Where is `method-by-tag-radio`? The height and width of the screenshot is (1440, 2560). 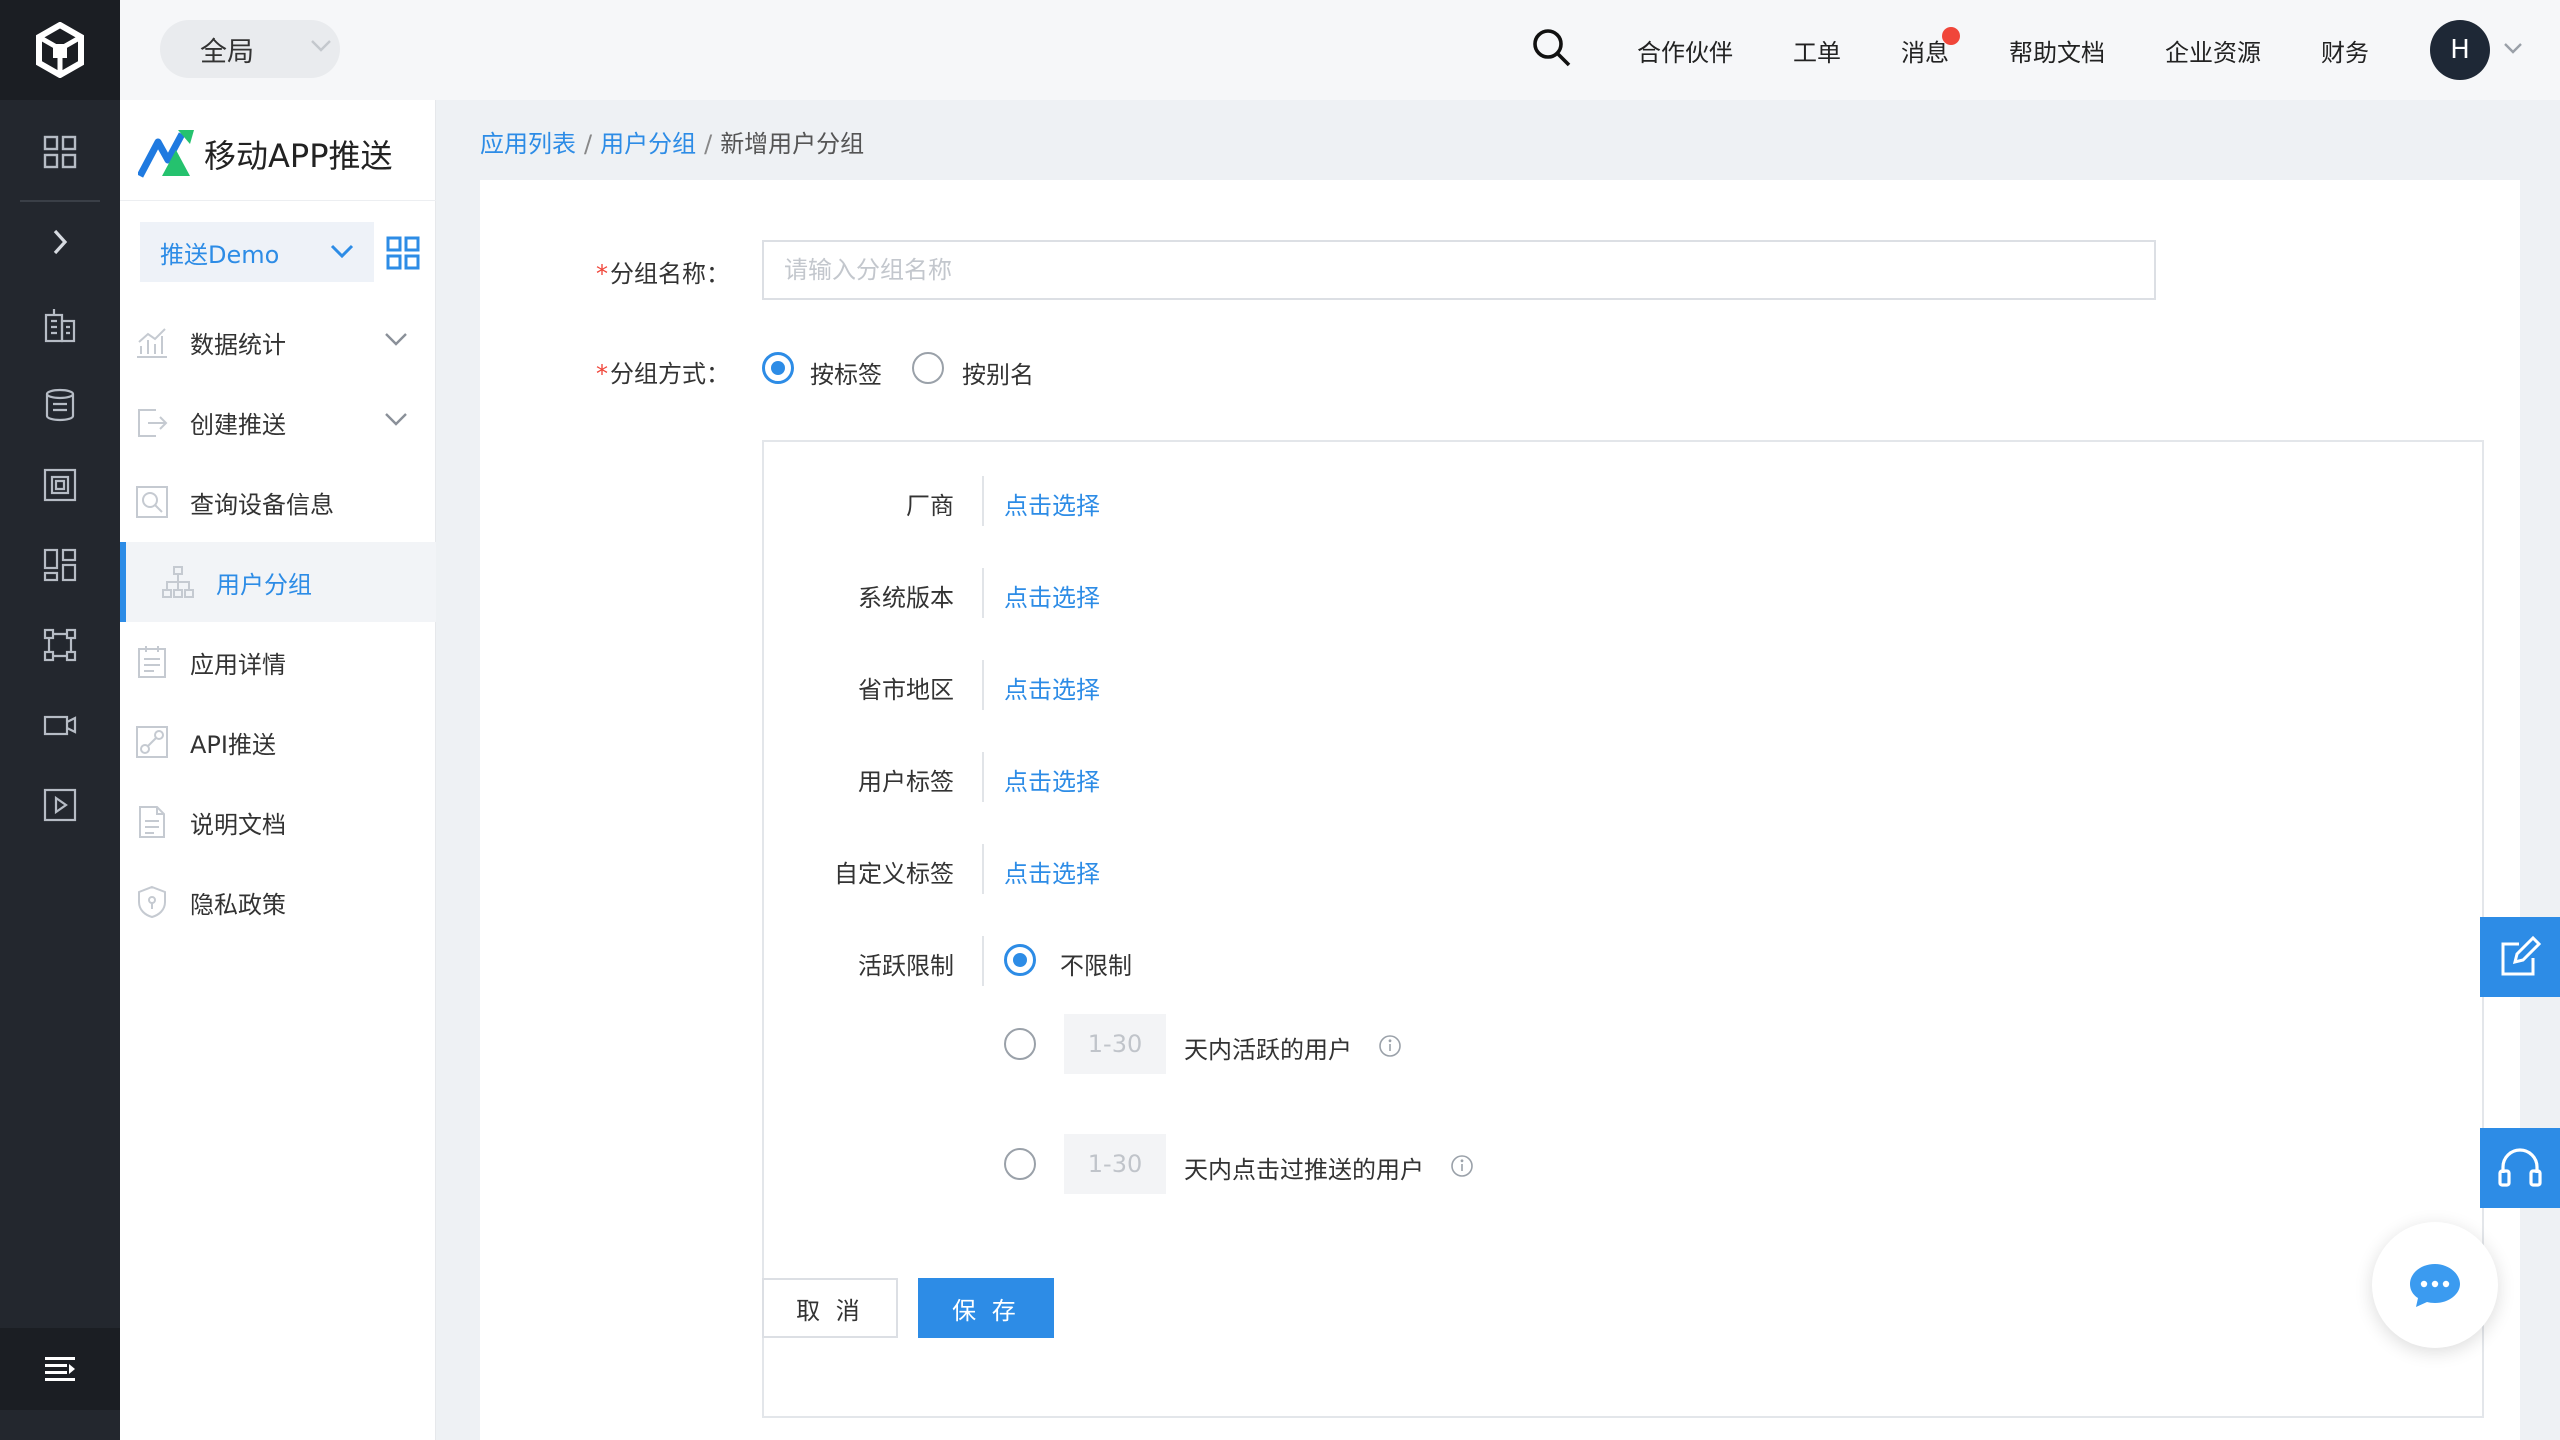 method-by-tag-radio is located at coordinates (778, 368).